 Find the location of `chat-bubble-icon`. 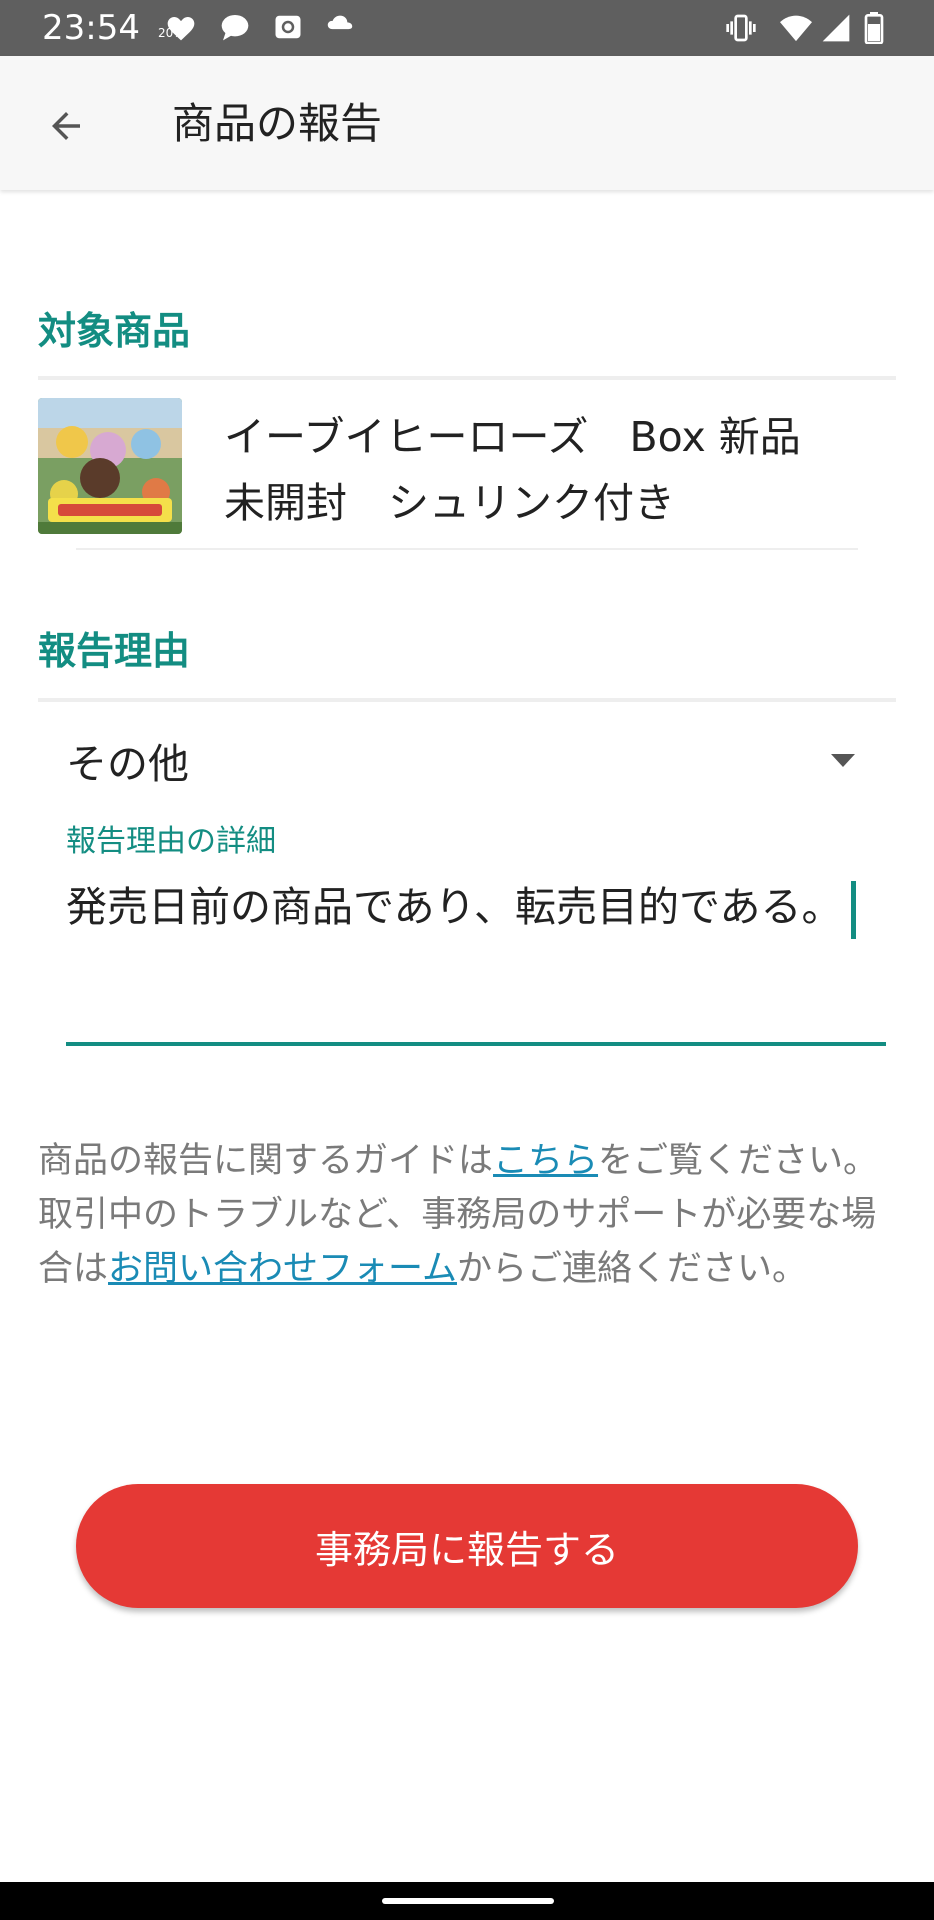

chat-bubble-icon is located at coordinates (235, 28).